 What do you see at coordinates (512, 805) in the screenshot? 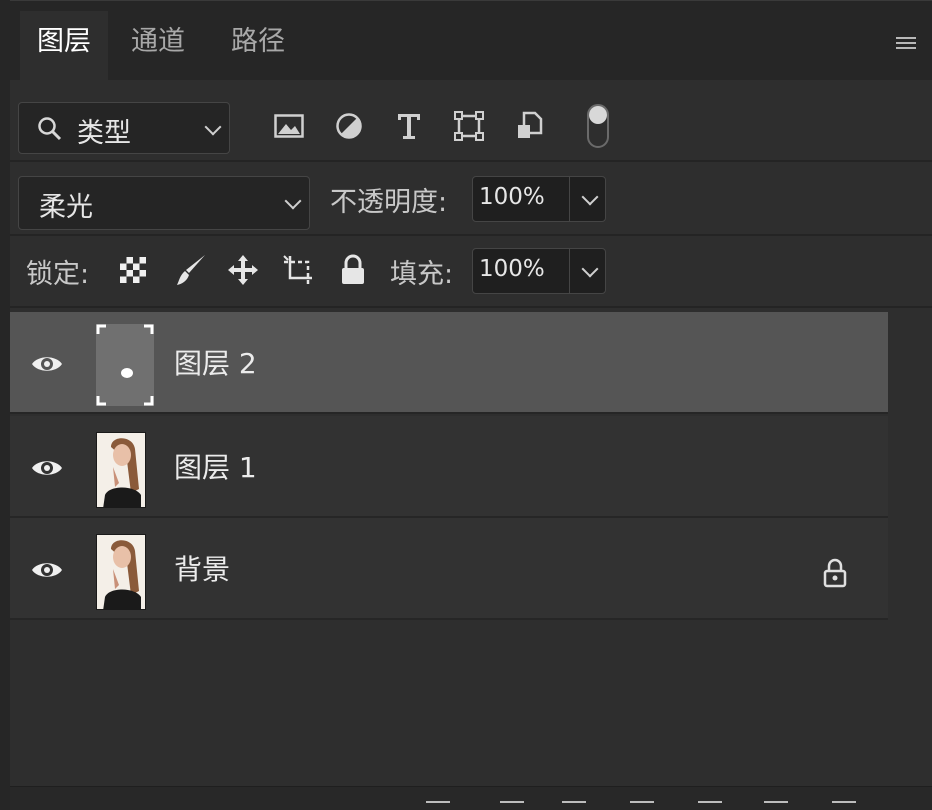
I see `layer-style-icon` at bounding box center [512, 805].